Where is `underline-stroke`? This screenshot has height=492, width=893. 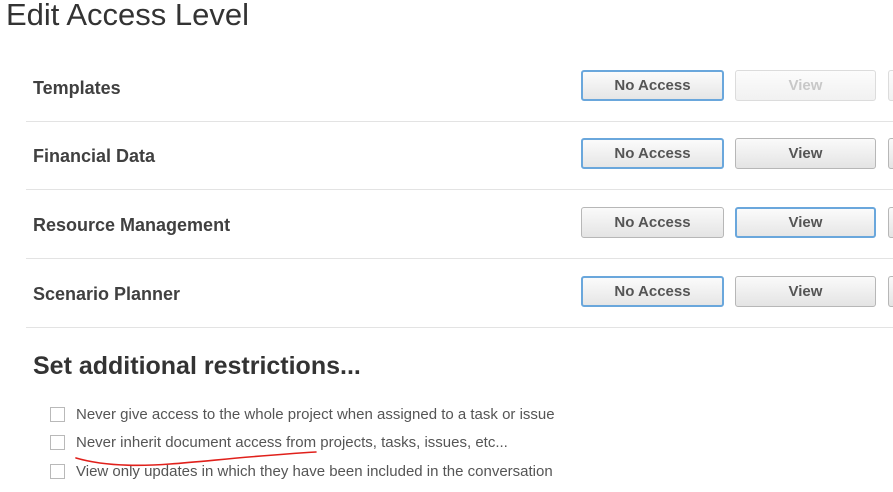 underline-stroke is located at coordinates (196, 459).